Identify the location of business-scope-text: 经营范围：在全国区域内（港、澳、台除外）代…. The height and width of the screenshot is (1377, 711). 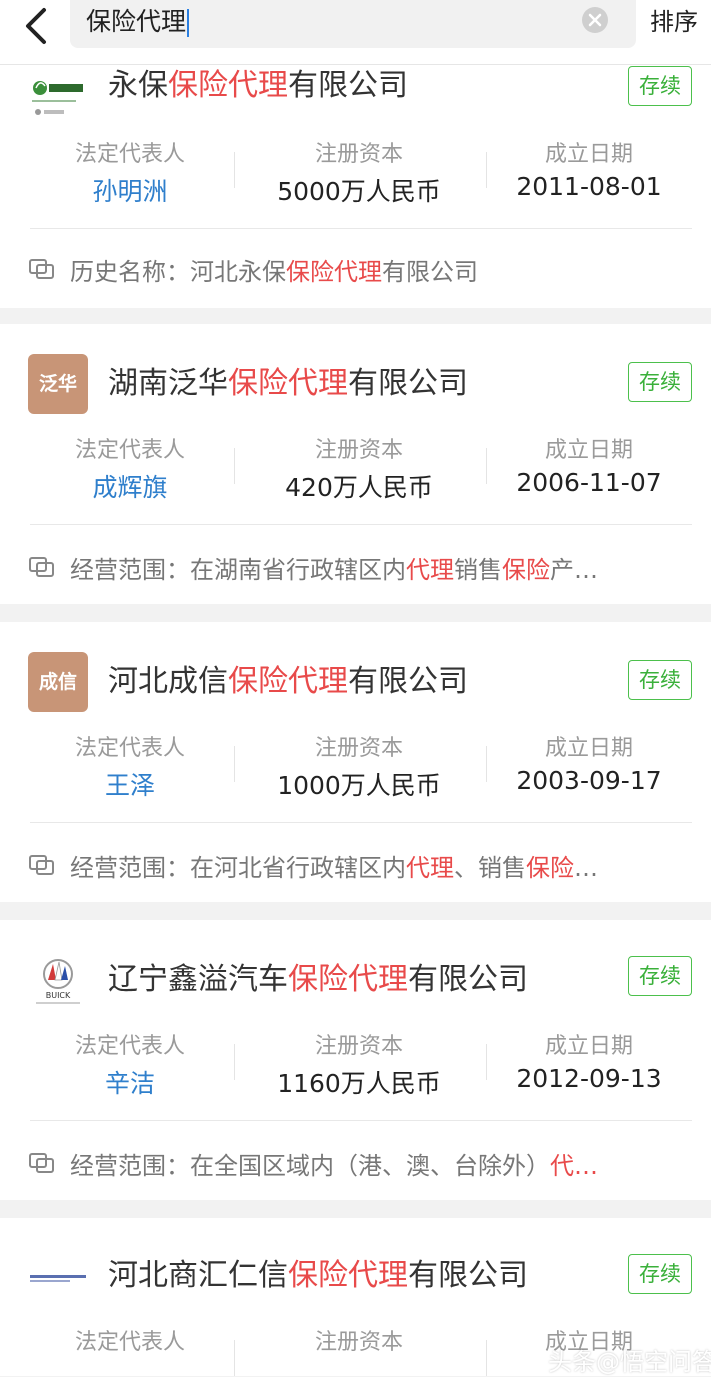
(334, 1166).